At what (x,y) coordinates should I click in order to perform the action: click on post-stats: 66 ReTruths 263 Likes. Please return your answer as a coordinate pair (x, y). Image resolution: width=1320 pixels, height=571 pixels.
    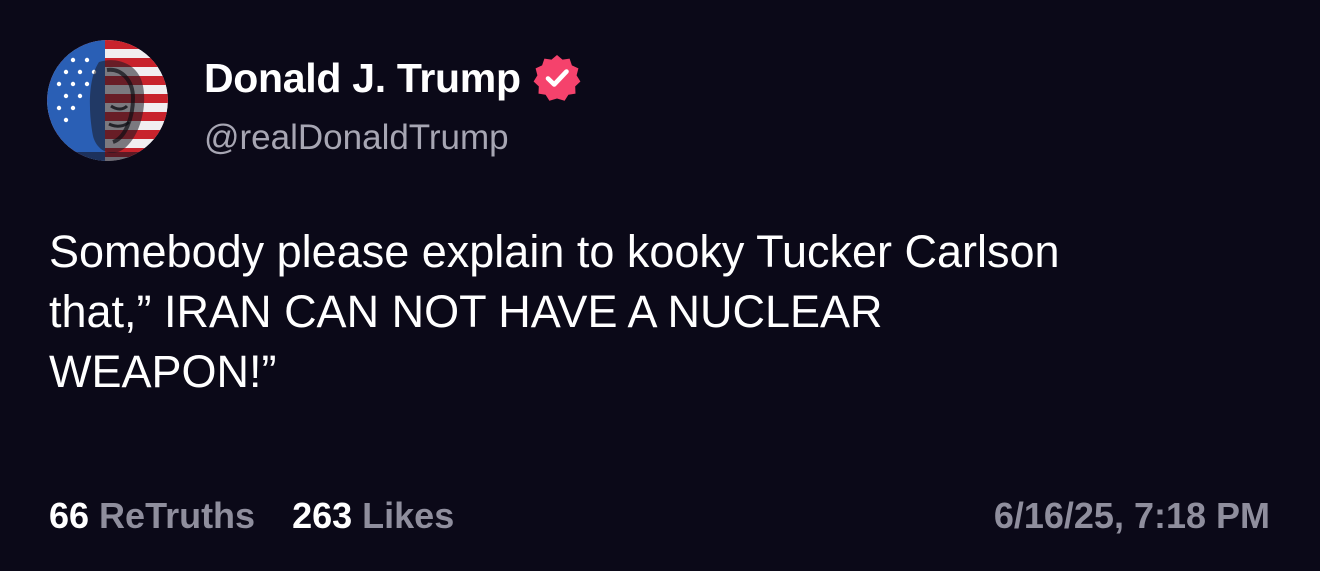
    Looking at the image, I should click on (270, 516).